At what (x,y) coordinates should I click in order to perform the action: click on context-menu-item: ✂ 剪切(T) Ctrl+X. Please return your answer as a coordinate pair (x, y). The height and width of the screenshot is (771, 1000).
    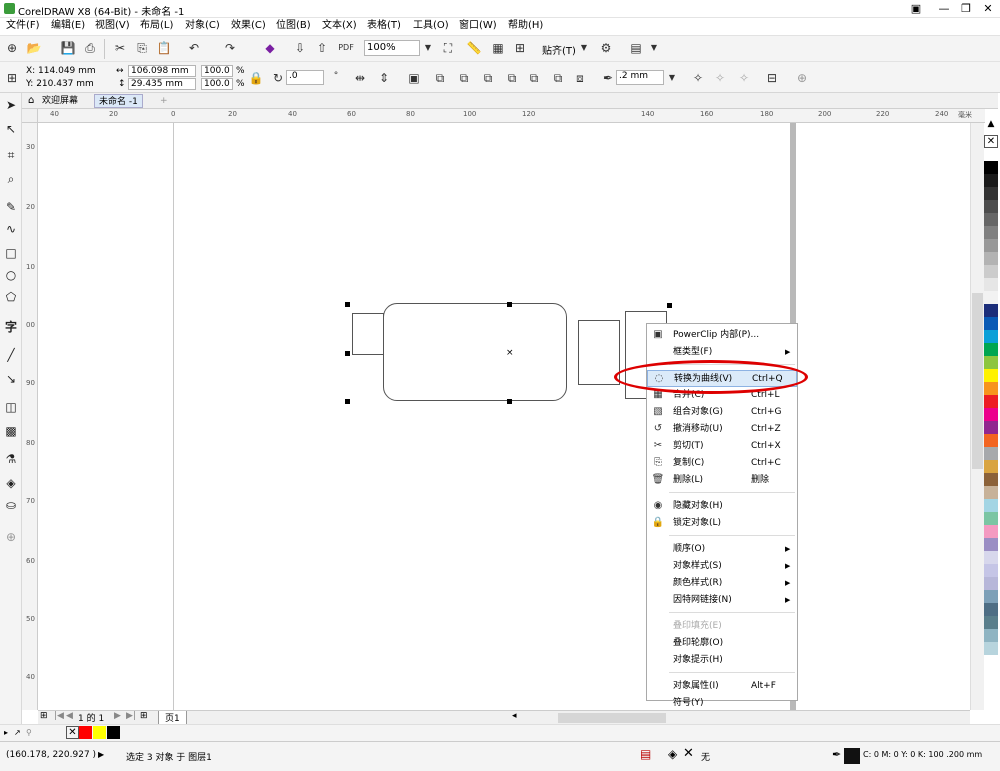
    Looking at the image, I should click on (722, 446).